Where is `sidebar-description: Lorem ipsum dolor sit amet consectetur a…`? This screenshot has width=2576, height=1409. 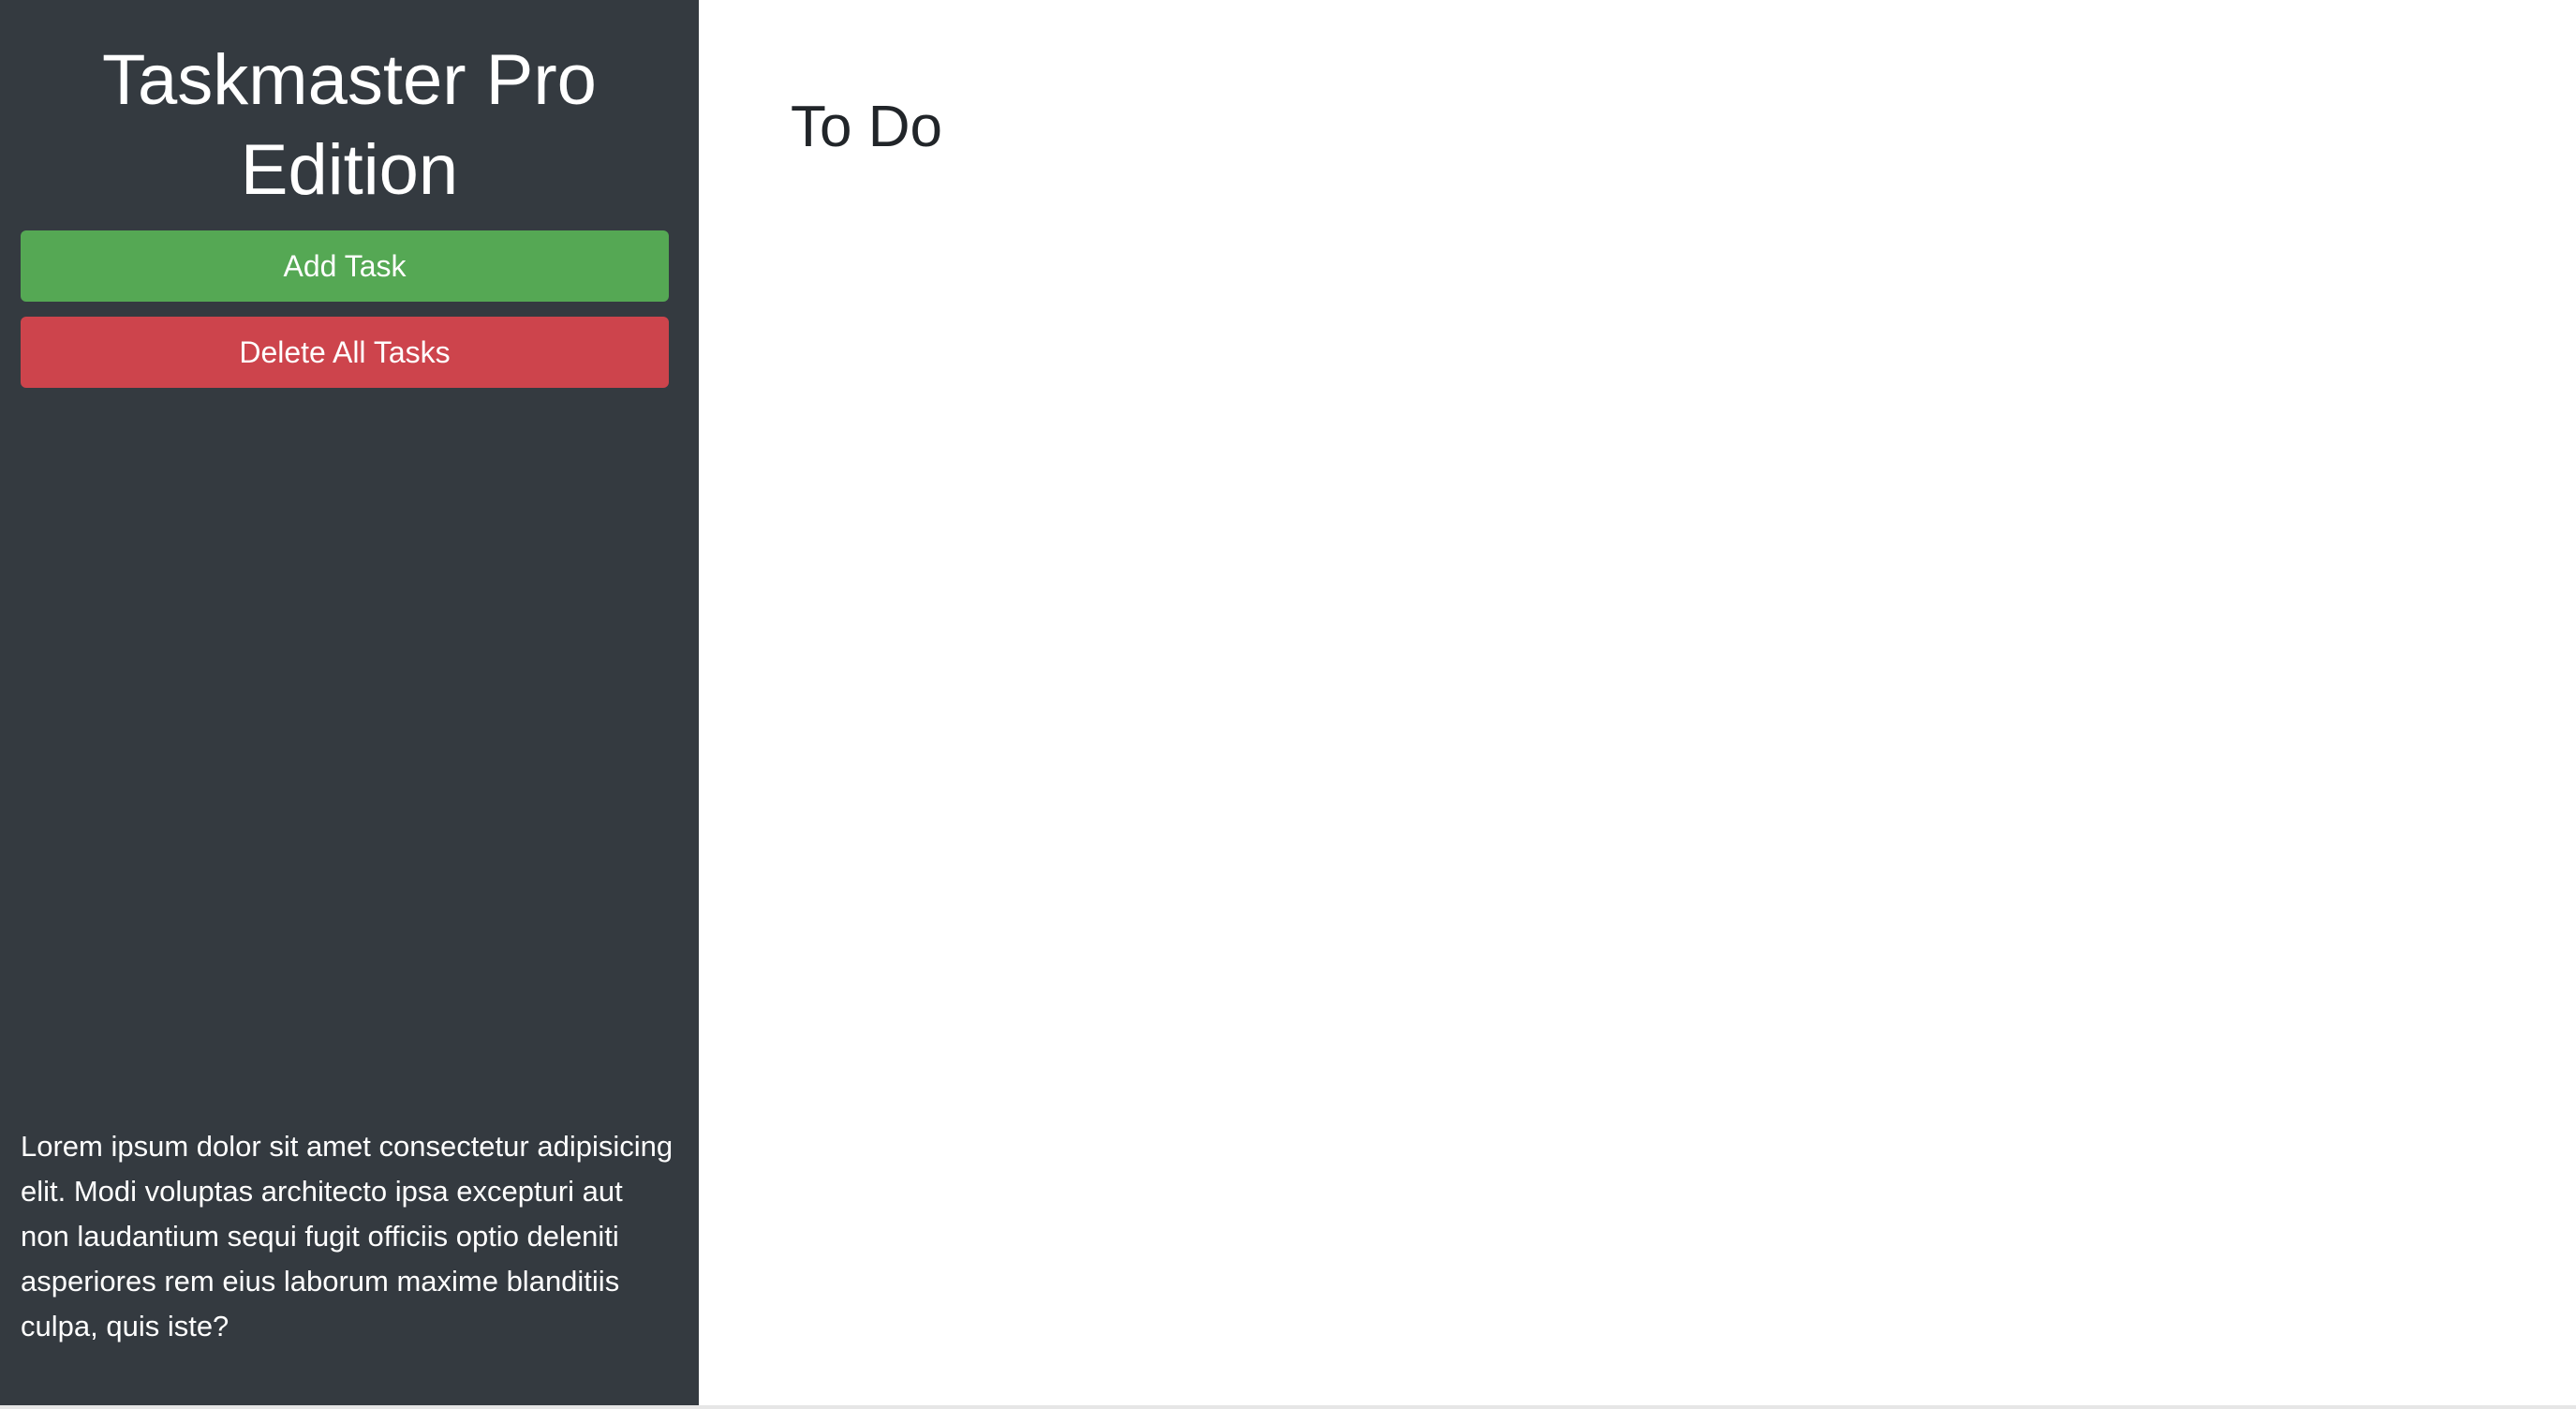
sidebar-description: Lorem ipsum dolor sit amet consectetur a… is located at coordinates (348, 1236).